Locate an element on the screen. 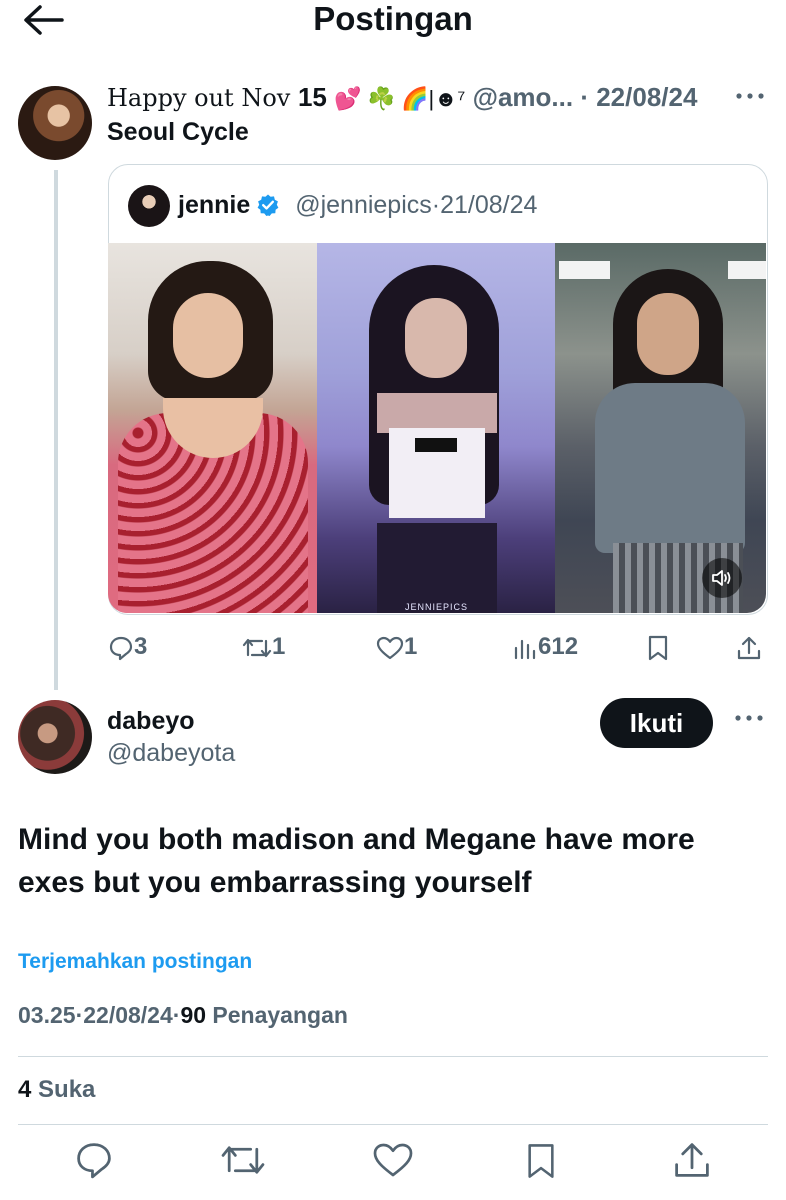 This screenshot has height=1200, width=786. quoted-post-header: jennie @jenniepics·21/08/24 is located at coordinates (357, 205).